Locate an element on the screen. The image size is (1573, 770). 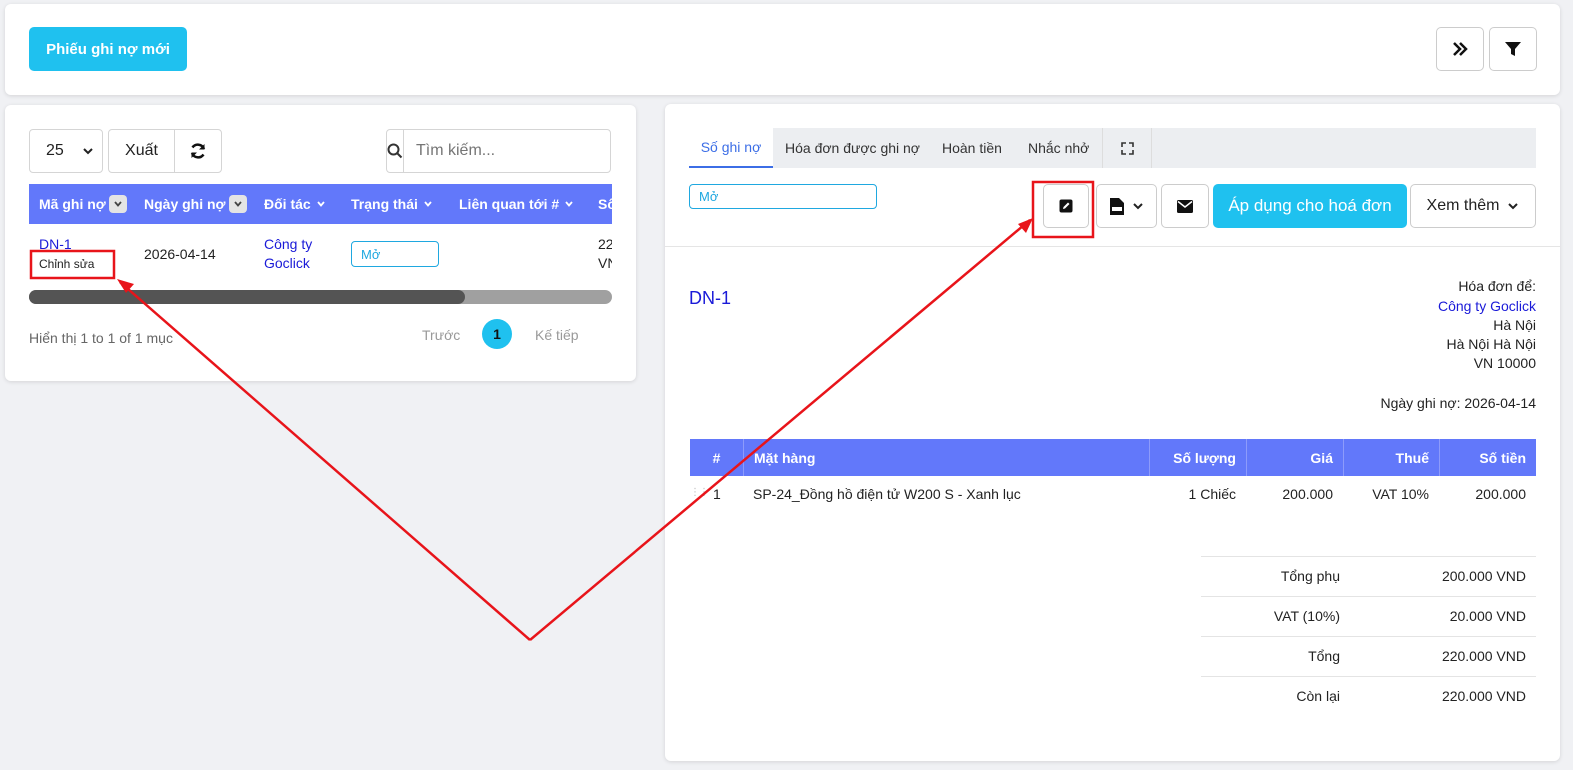
double-chevron-right-icon is located at coordinates (1460, 49).